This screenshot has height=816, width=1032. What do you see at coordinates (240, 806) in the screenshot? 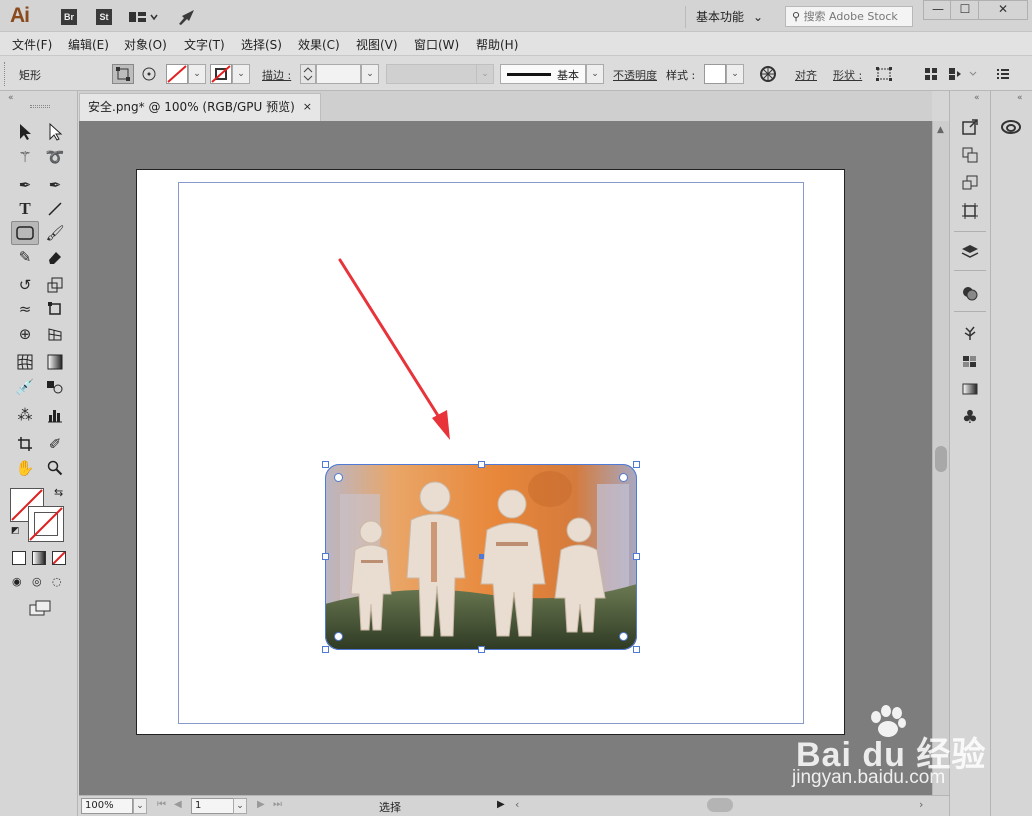
I see `artboard-dropdown: ⌄` at bounding box center [240, 806].